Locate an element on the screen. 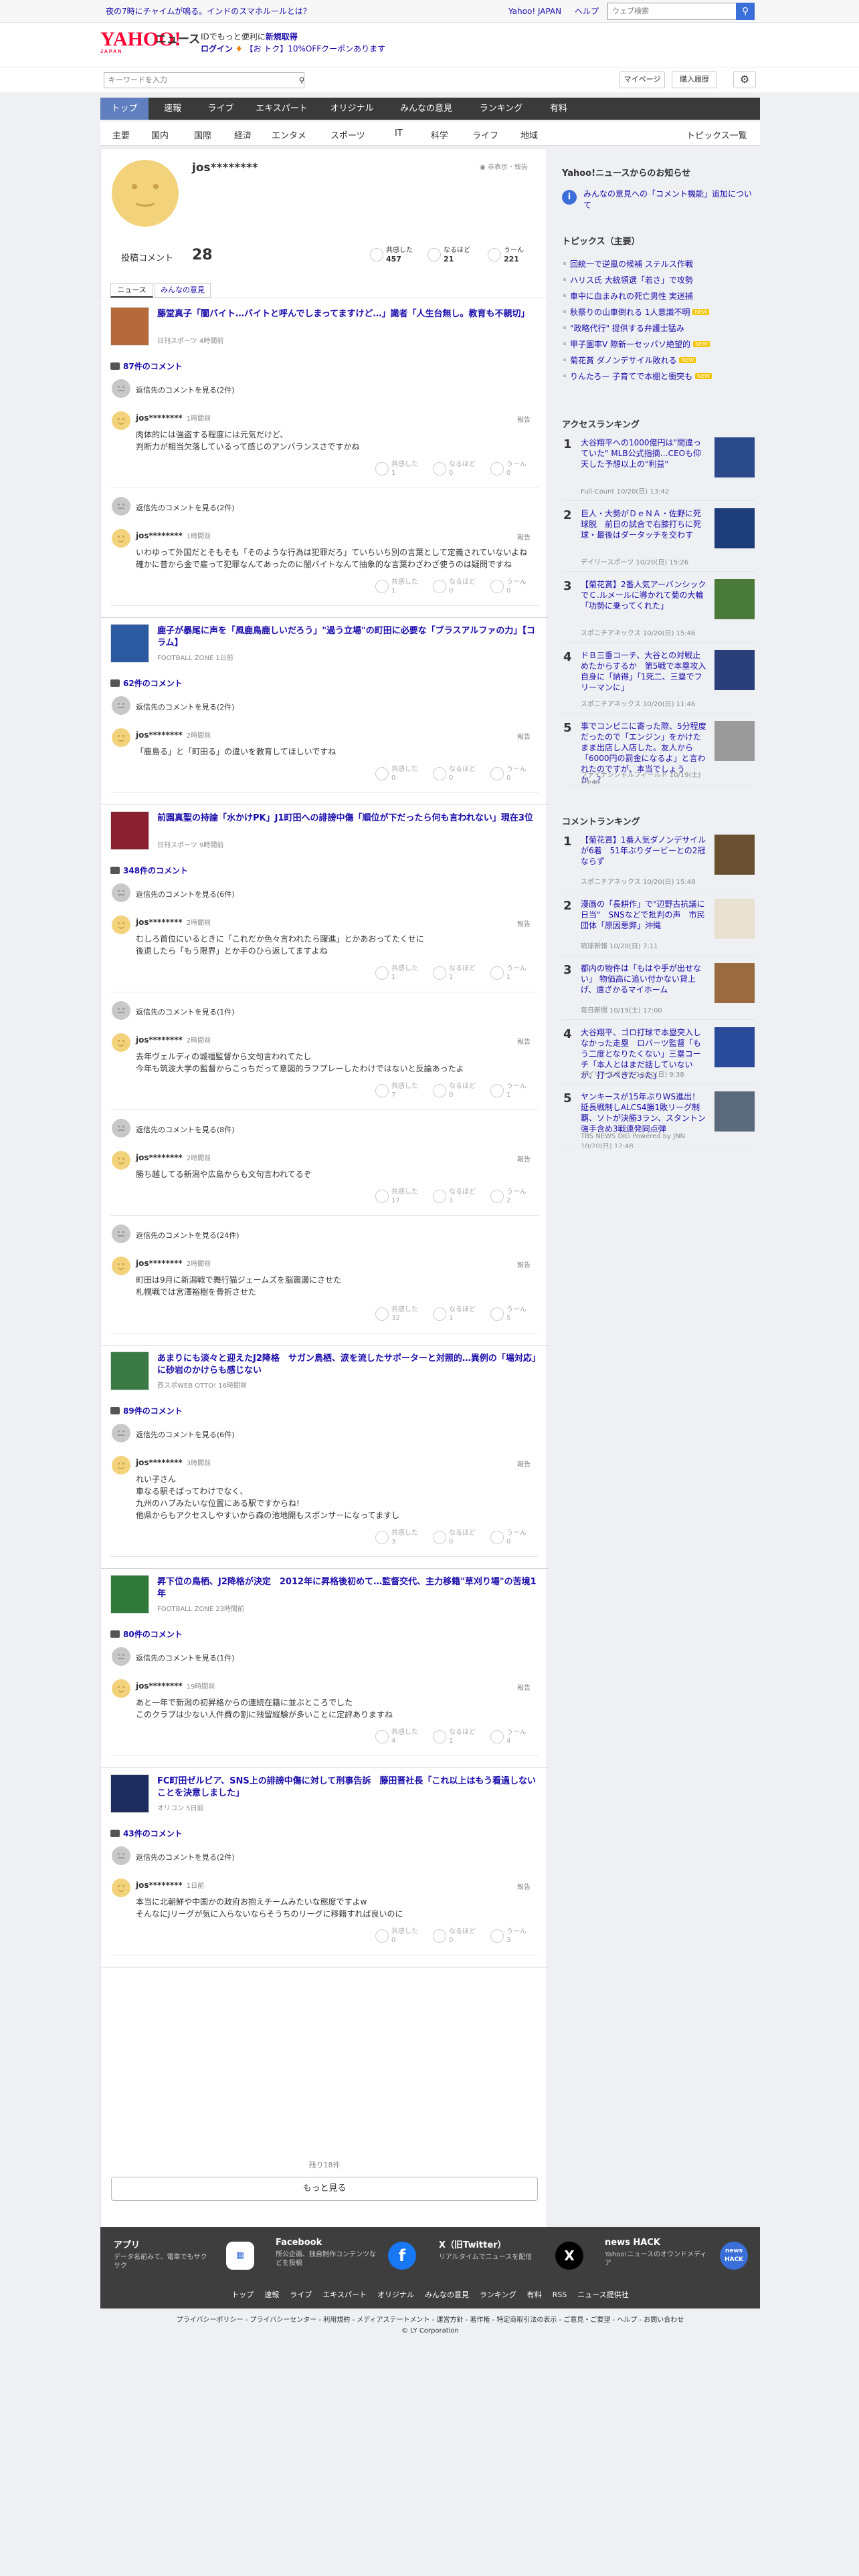 The width and height of the screenshot is (859, 2576). tab-news: ニュース is located at coordinates (132, 290).